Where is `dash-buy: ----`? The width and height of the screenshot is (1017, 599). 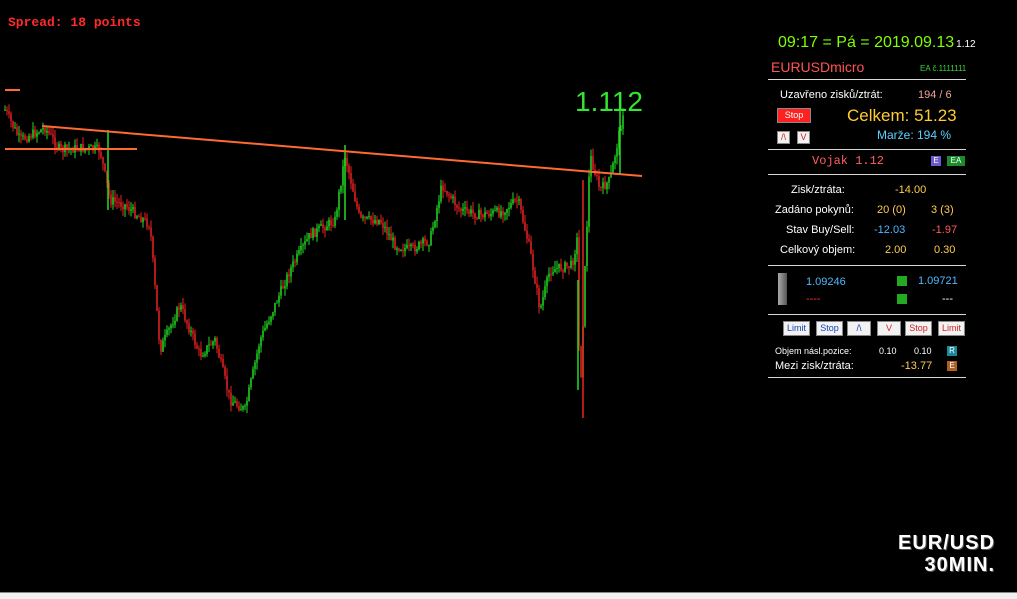 dash-buy: ---- is located at coordinates (813, 299).